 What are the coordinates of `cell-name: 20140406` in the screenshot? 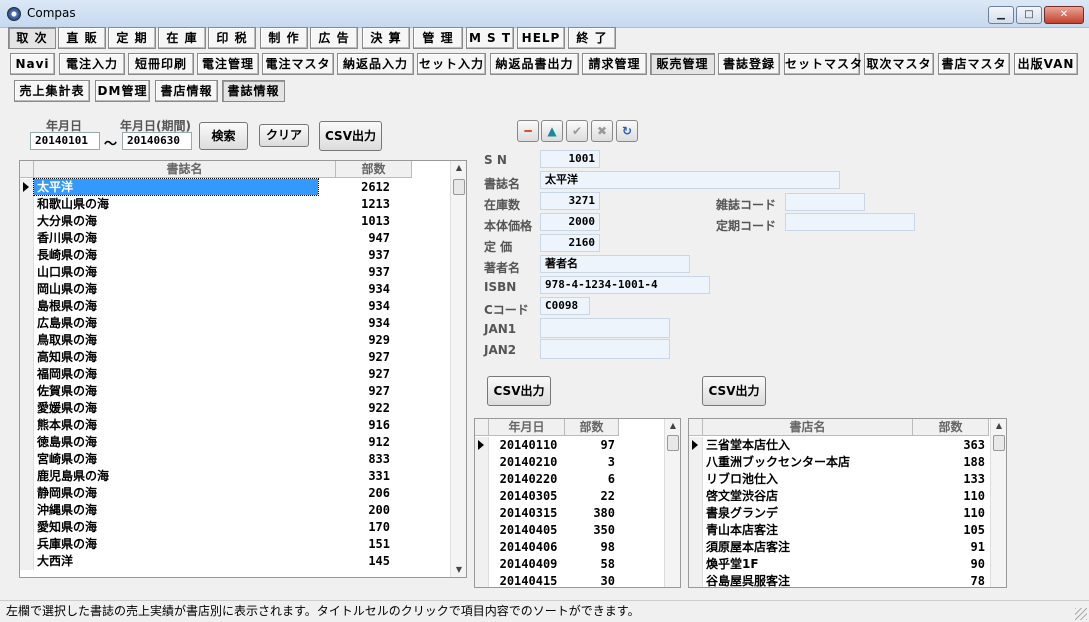 It's located at (527, 547).